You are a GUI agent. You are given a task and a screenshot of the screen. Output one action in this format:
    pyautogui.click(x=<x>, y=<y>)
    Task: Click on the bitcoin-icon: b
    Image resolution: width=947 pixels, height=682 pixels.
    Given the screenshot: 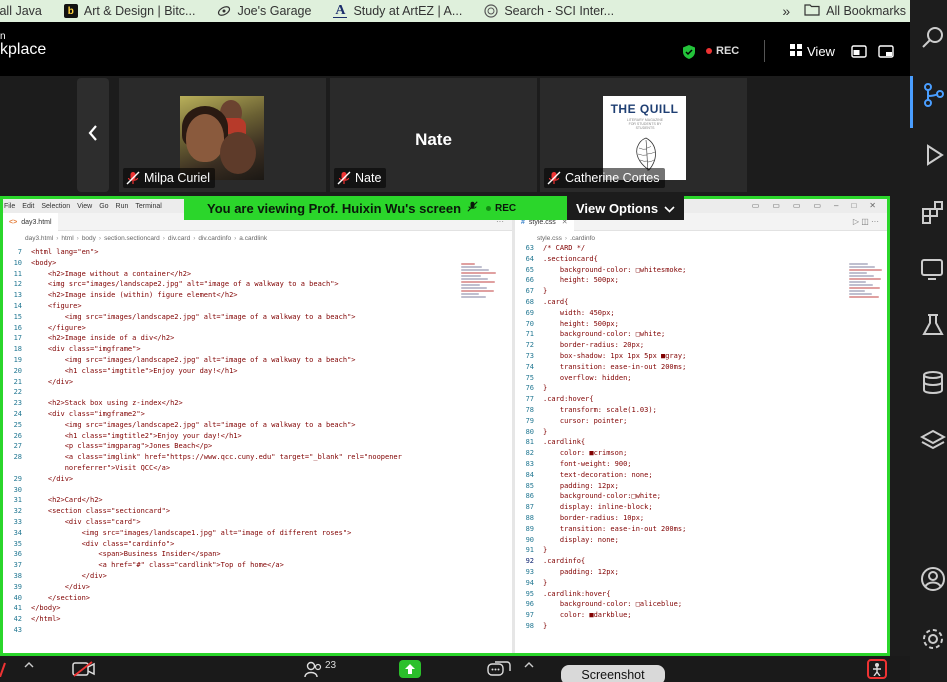 What is the action you would take?
    pyautogui.click(x=70, y=11)
    